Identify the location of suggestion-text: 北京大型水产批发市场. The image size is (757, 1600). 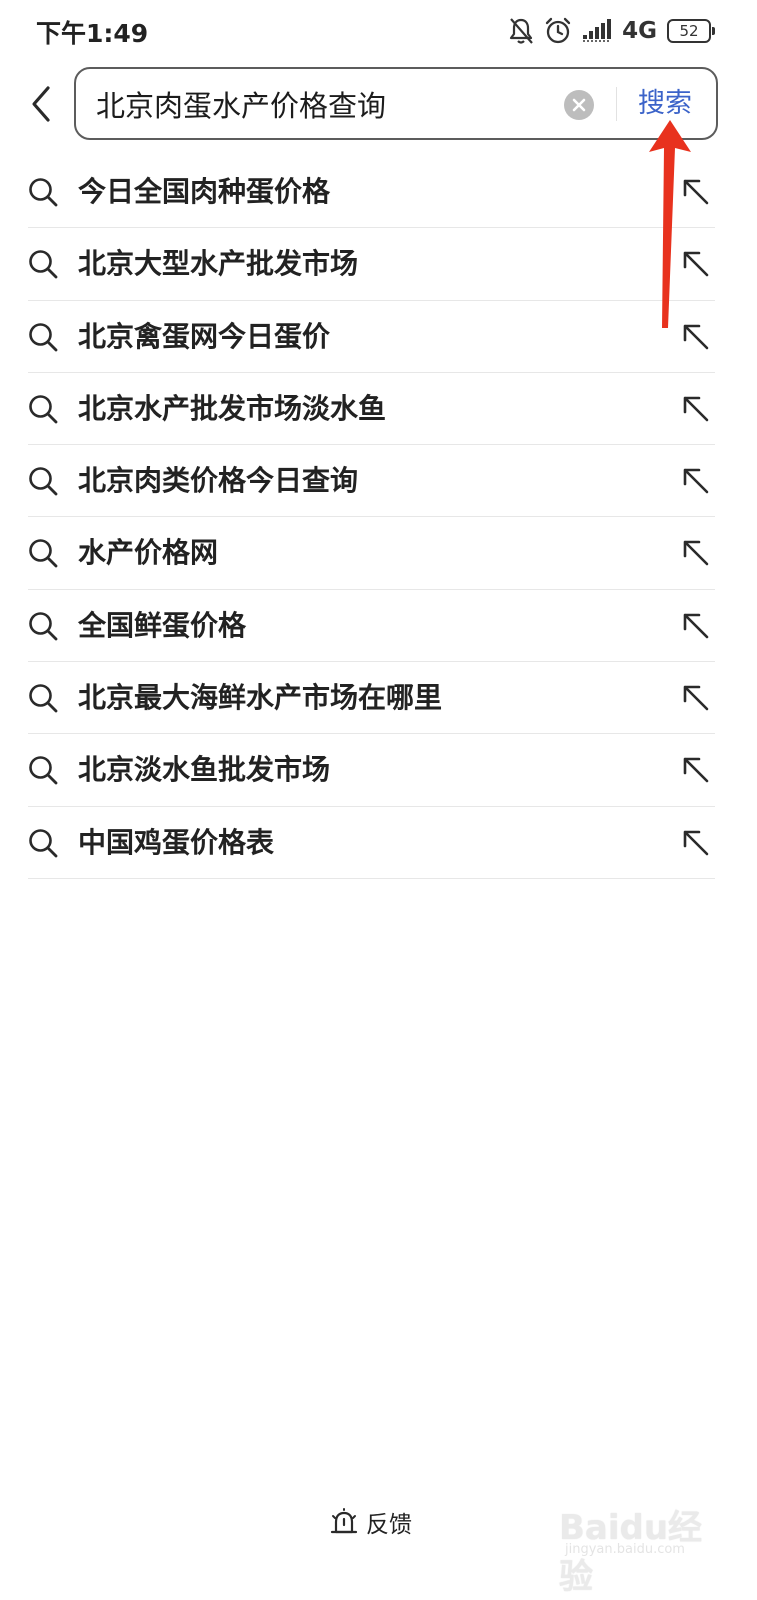
(218, 264).